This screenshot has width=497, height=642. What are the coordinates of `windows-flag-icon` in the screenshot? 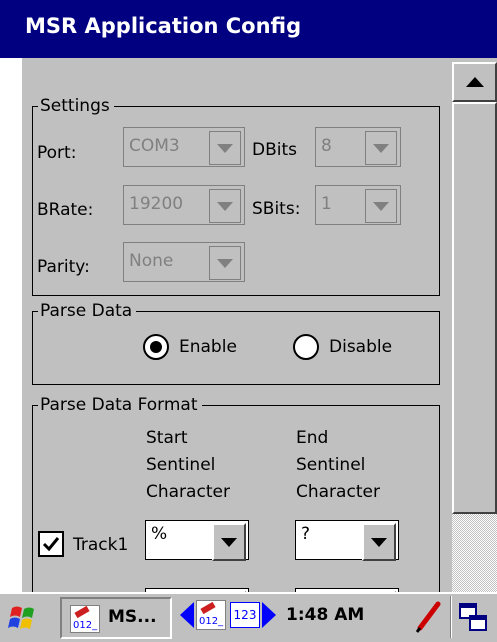 It's located at (25, 618).